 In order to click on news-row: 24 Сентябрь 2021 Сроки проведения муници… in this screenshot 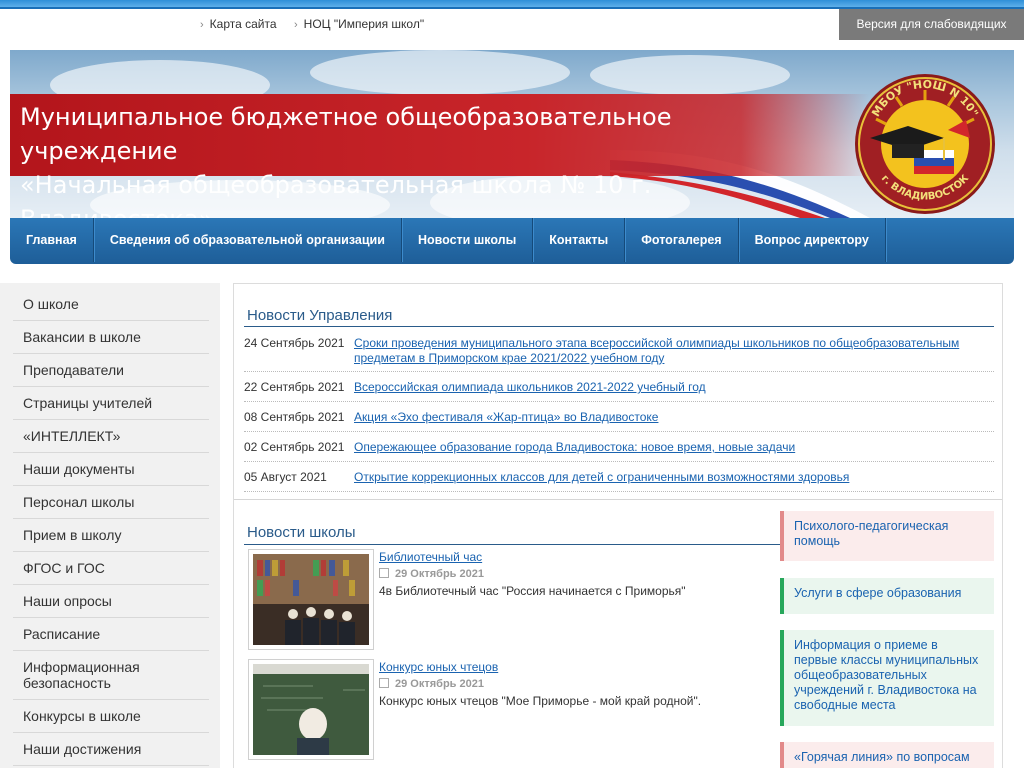, I will do `click(619, 353)`.